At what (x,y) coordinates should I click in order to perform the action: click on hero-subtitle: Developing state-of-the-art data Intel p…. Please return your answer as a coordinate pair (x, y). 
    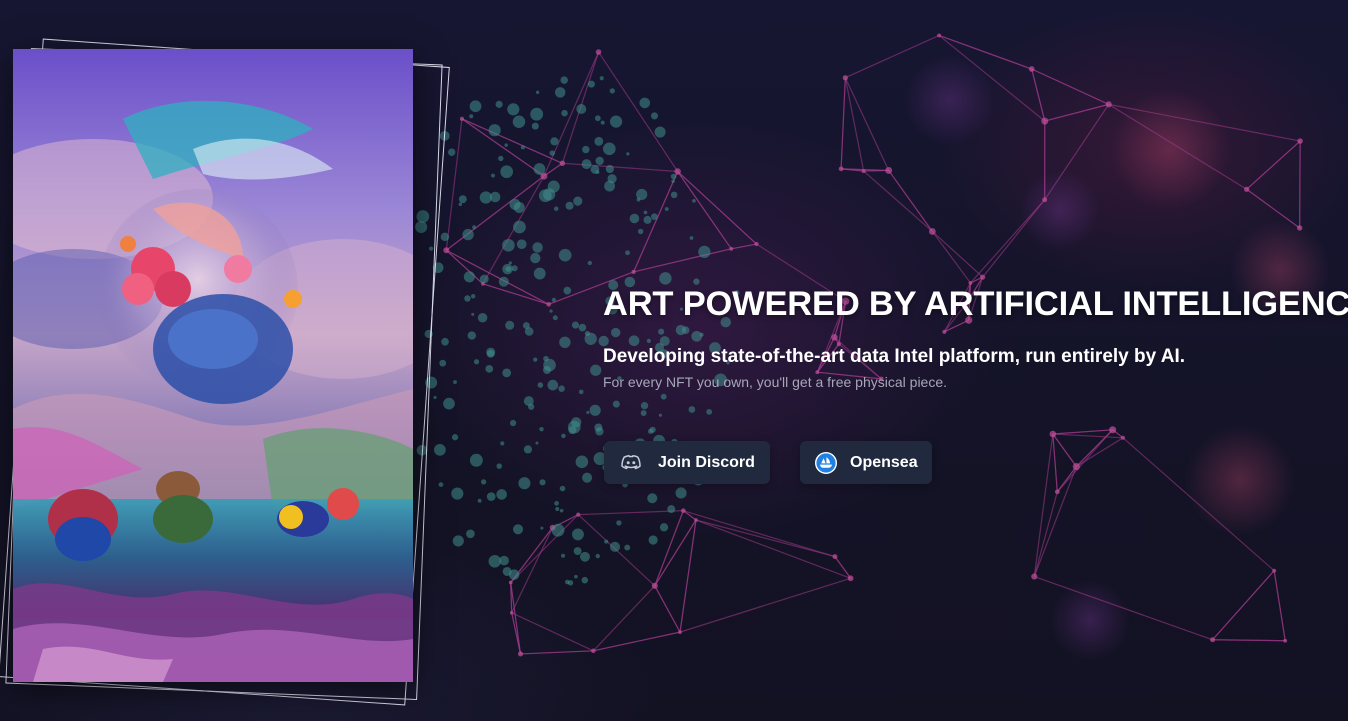
    Looking at the image, I should click on (894, 356).